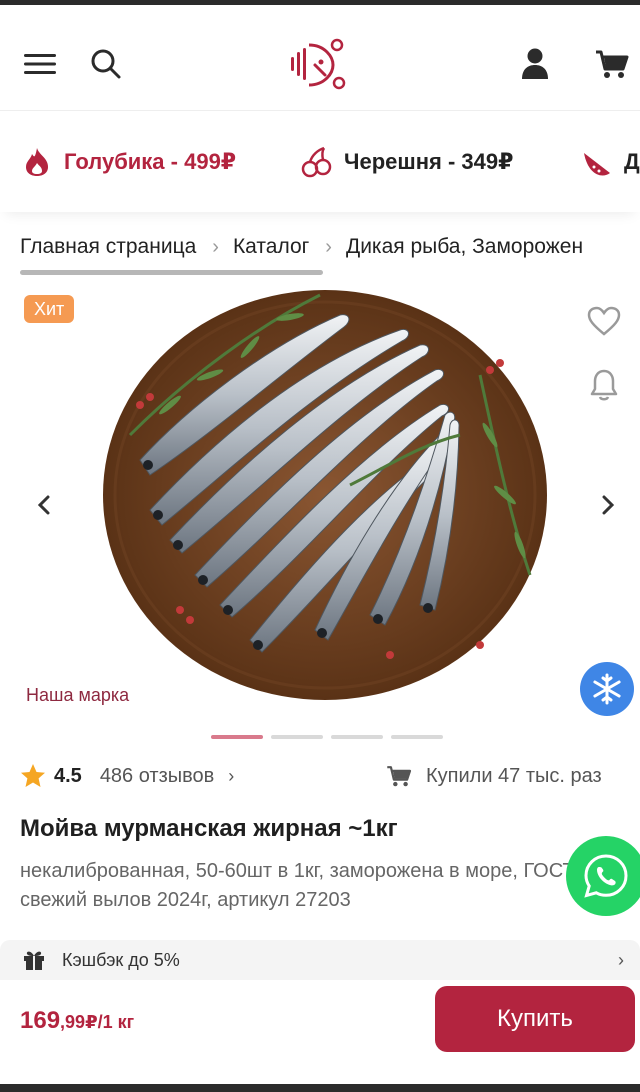 The width and height of the screenshot is (640, 1092). What do you see at coordinates (33, 775) in the screenshot?
I see `star-icon` at bounding box center [33, 775].